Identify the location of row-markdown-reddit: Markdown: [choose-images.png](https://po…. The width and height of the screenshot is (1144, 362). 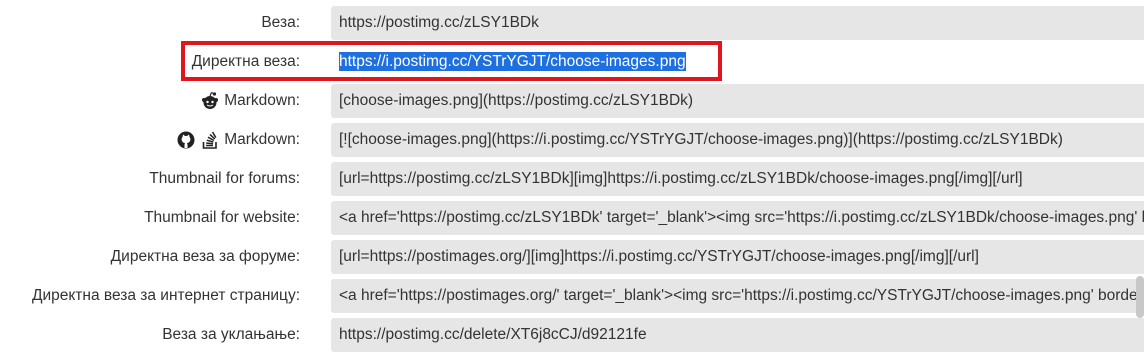
(572, 101).